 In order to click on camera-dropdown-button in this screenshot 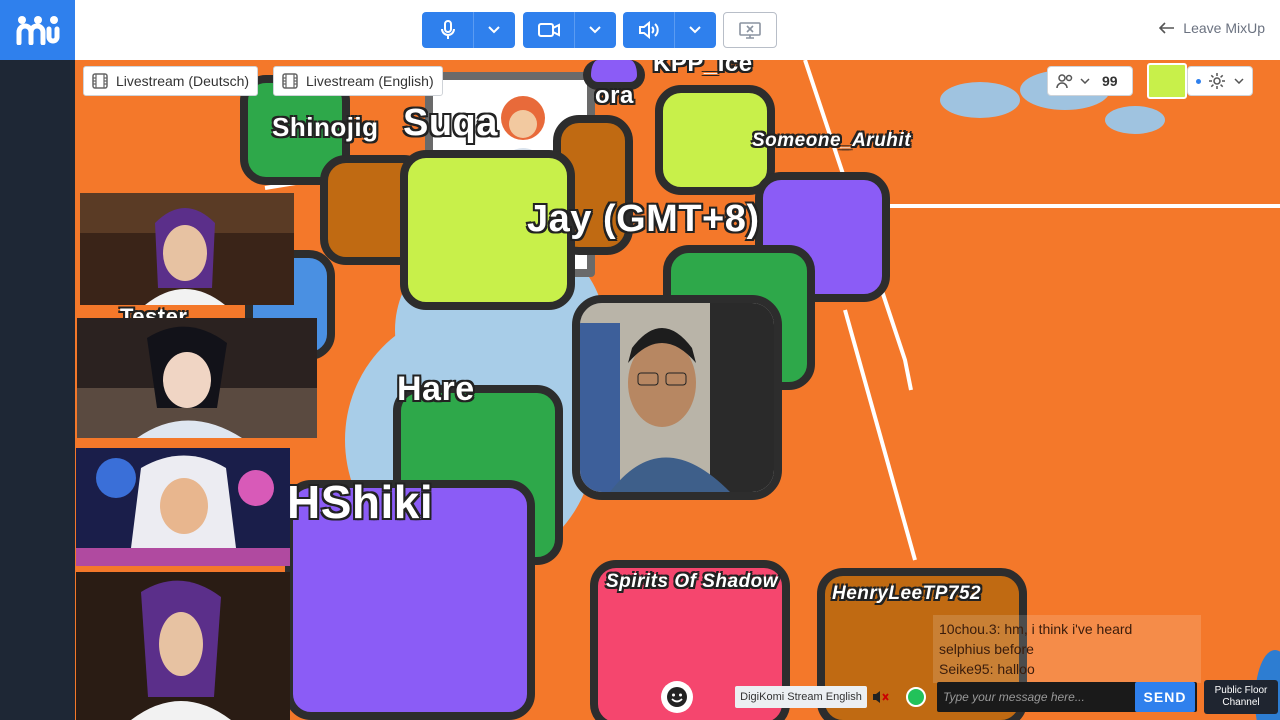, I will do `click(595, 30)`.